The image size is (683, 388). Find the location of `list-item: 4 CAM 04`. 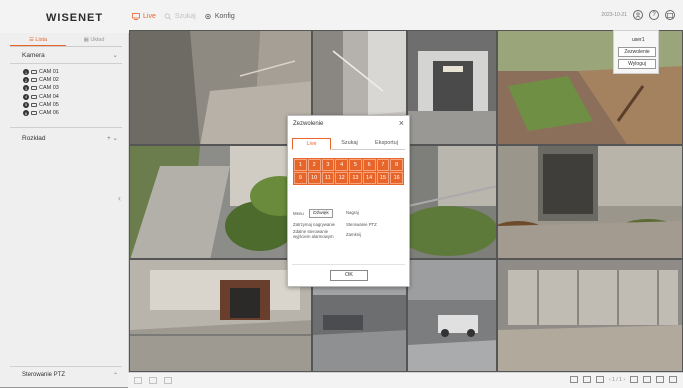

list-item: 4 CAM 04 is located at coordinates (41, 97).